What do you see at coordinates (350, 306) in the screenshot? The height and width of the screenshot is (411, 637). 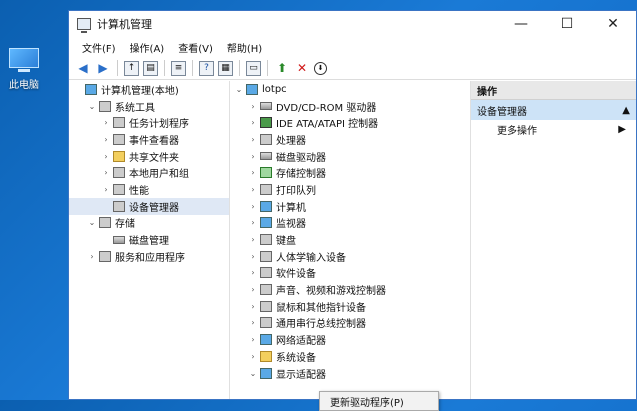 I see `device-tree-item: › 鼠标和其他指针设备` at bounding box center [350, 306].